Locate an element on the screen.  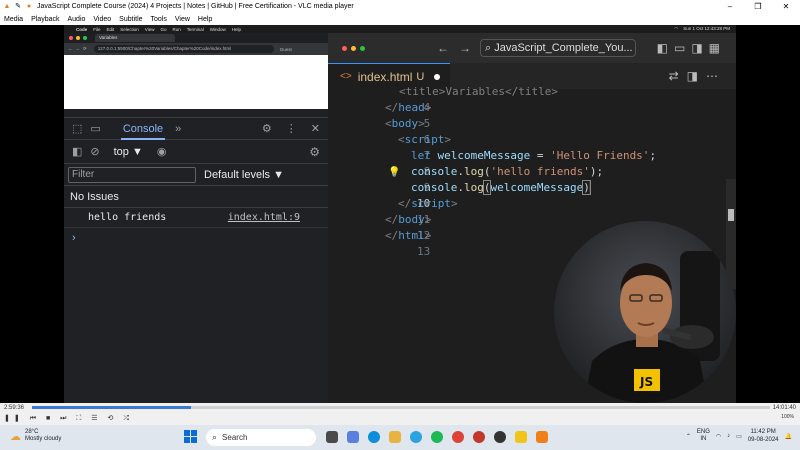
telegram-icon is located at coordinates (416, 437).